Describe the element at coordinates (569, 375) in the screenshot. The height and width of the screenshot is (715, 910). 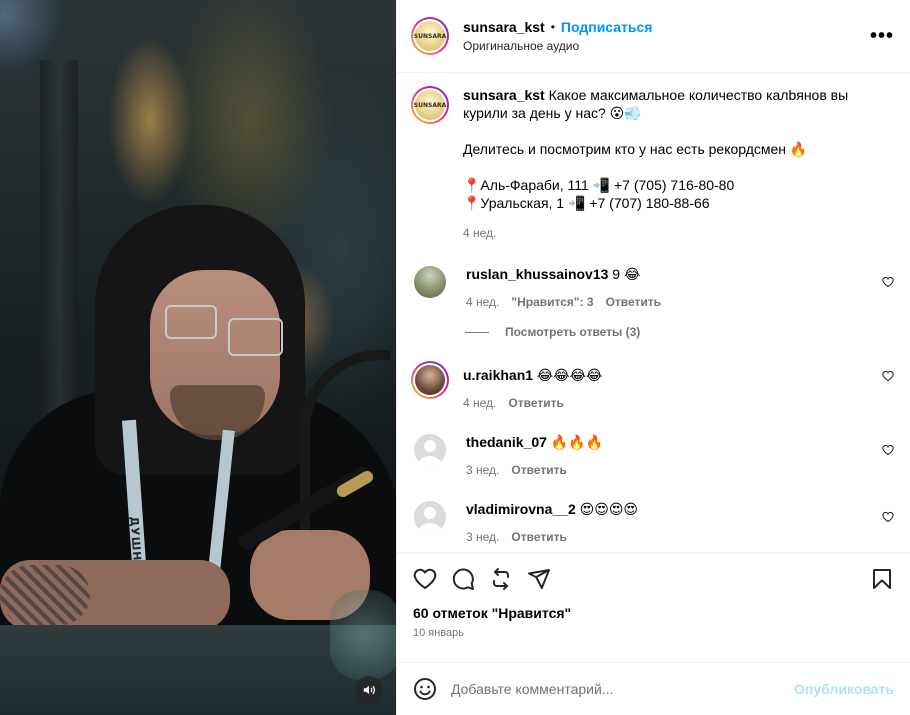
I see `comment-text: 😂😂😂😂` at that location.